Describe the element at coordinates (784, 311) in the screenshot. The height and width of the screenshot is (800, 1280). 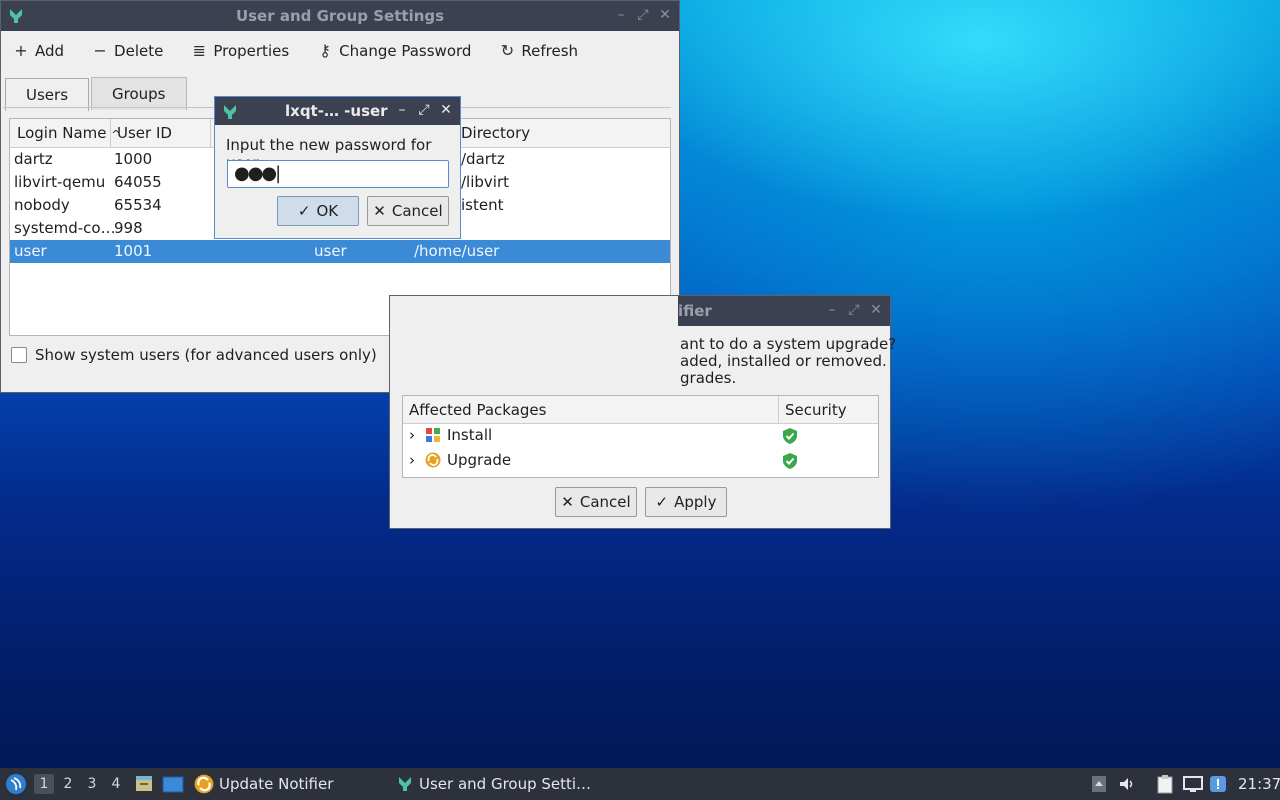
I see `title-bar: ifier – ⤢ ✕` at that location.